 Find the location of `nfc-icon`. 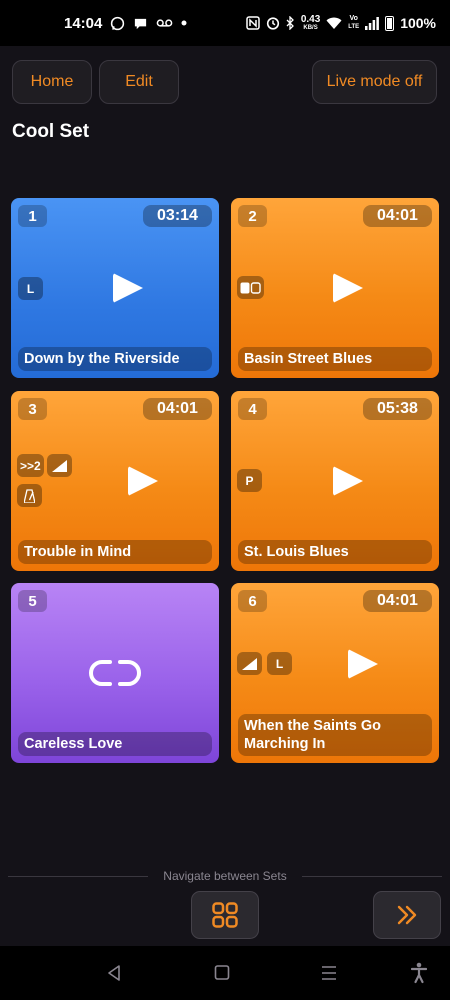

nfc-icon is located at coordinates (253, 23).